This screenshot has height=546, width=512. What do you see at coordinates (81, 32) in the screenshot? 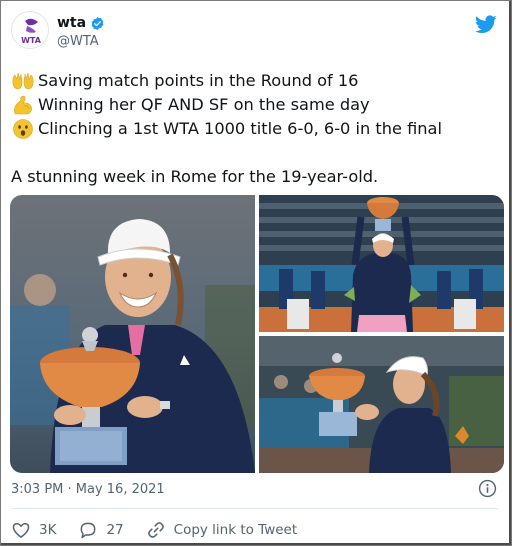
I see `author-block: wta @WTA` at bounding box center [81, 32].